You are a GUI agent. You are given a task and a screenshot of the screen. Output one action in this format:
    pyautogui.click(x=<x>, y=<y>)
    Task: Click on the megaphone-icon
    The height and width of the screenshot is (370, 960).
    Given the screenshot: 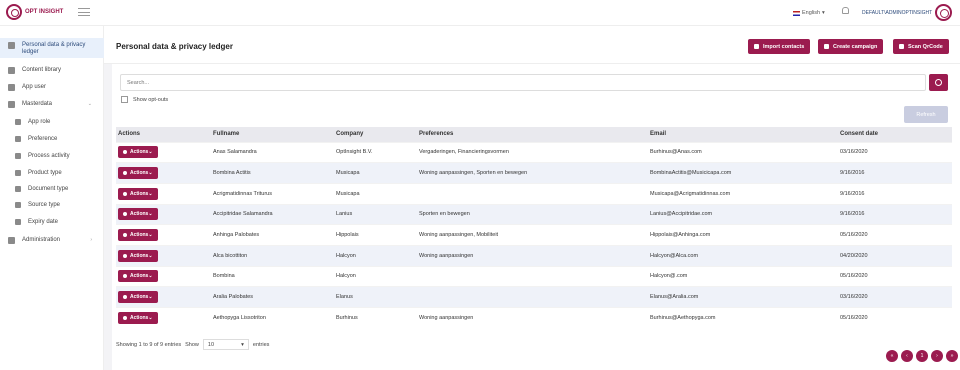 What is the action you would take?
    pyautogui.click(x=901, y=46)
    